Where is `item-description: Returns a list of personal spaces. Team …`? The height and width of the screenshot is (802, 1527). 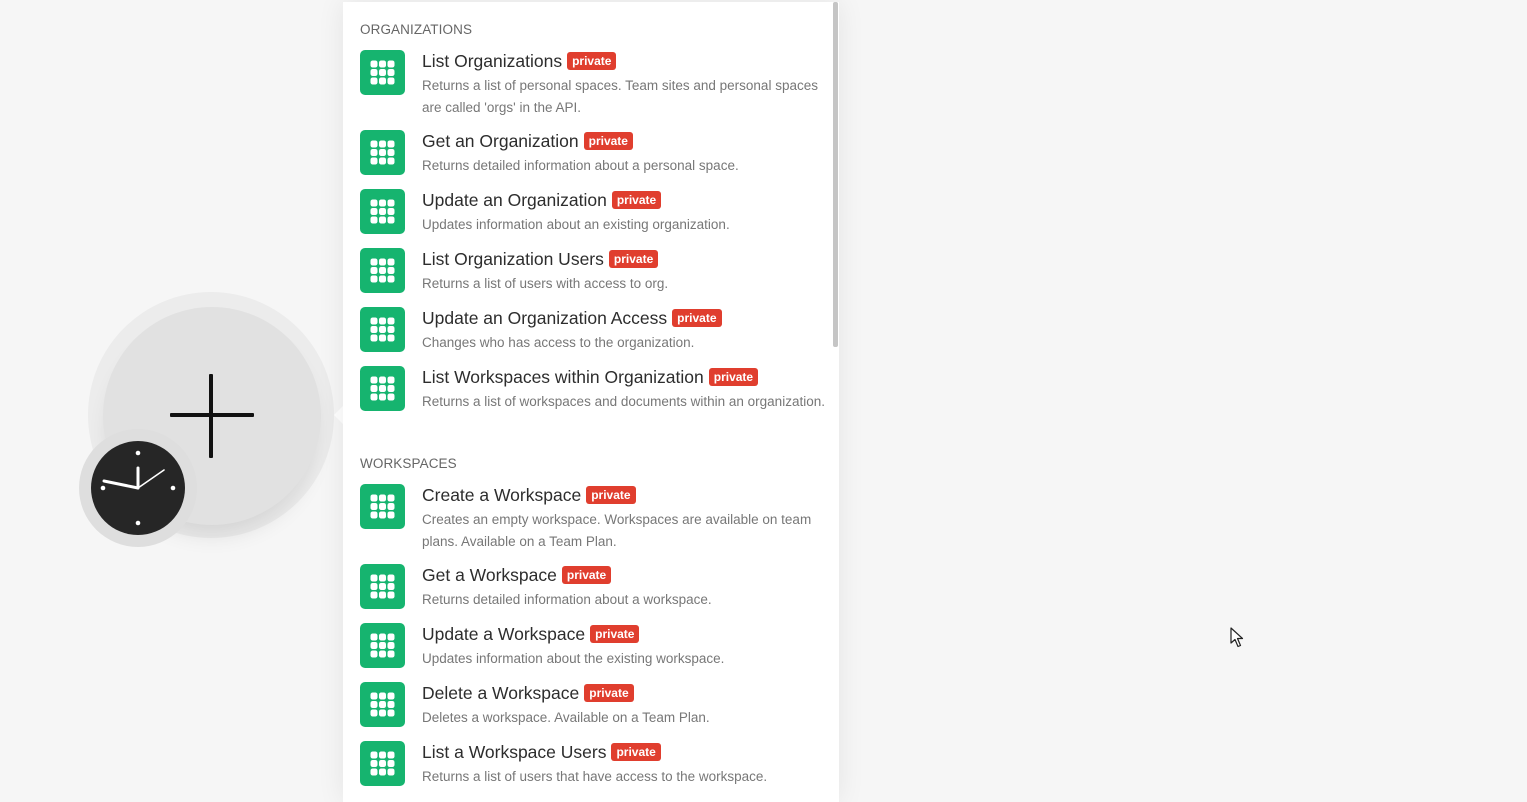
item-description: Returns a list of personal spaces. Team … is located at coordinates (620, 96).